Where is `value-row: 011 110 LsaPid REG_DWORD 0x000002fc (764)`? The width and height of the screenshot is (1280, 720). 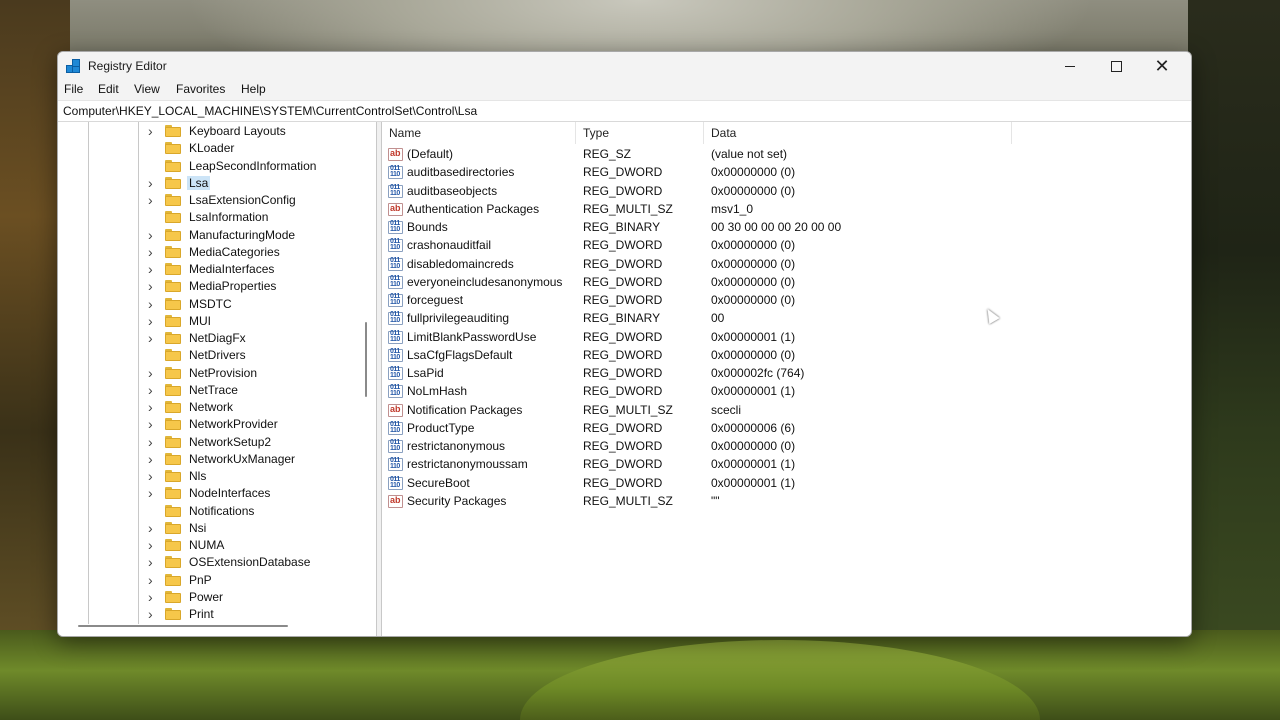 value-row: 011 110 LsaPid REG_DWORD 0x000002fc (764) is located at coordinates (786, 374).